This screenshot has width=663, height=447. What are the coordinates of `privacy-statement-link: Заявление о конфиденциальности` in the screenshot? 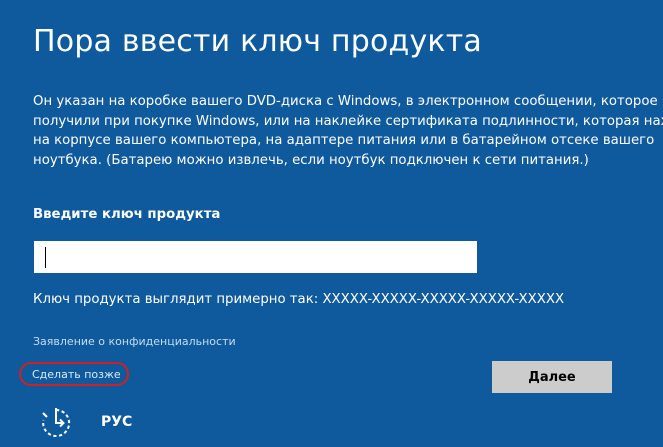 It's located at (134, 341).